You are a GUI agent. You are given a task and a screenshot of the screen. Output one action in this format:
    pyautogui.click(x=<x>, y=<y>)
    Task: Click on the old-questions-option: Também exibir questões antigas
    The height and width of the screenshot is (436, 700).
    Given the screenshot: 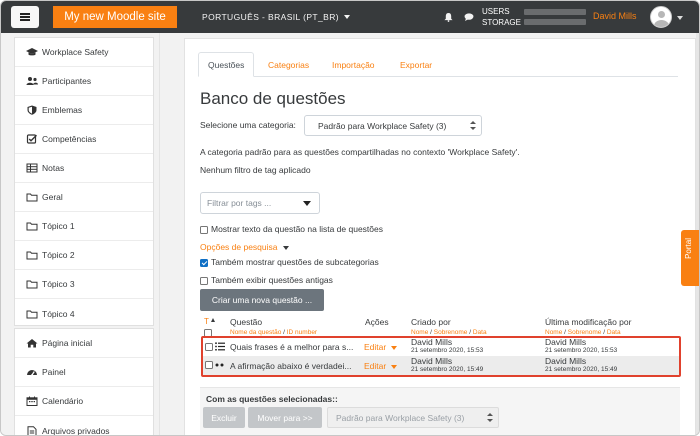 What is the action you would take?
    pyautogui.click(x=266, y=280)
    